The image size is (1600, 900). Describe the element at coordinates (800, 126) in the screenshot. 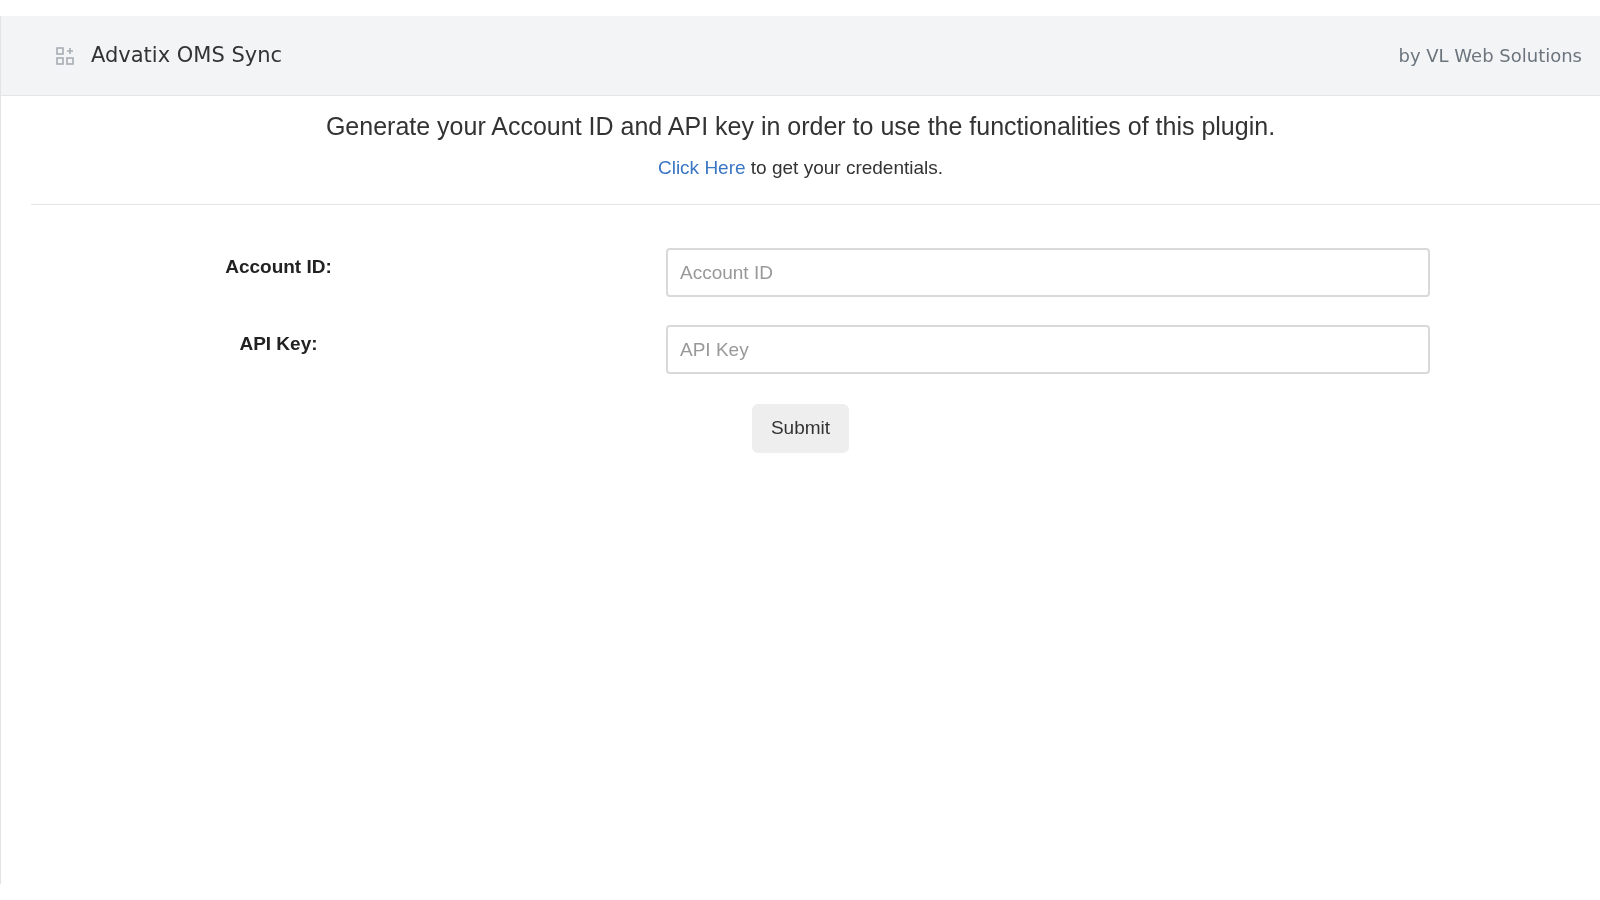

I see `intro-heading: Generate your Account ID and API key in order to use the functionalities of this plugin.` at that location.